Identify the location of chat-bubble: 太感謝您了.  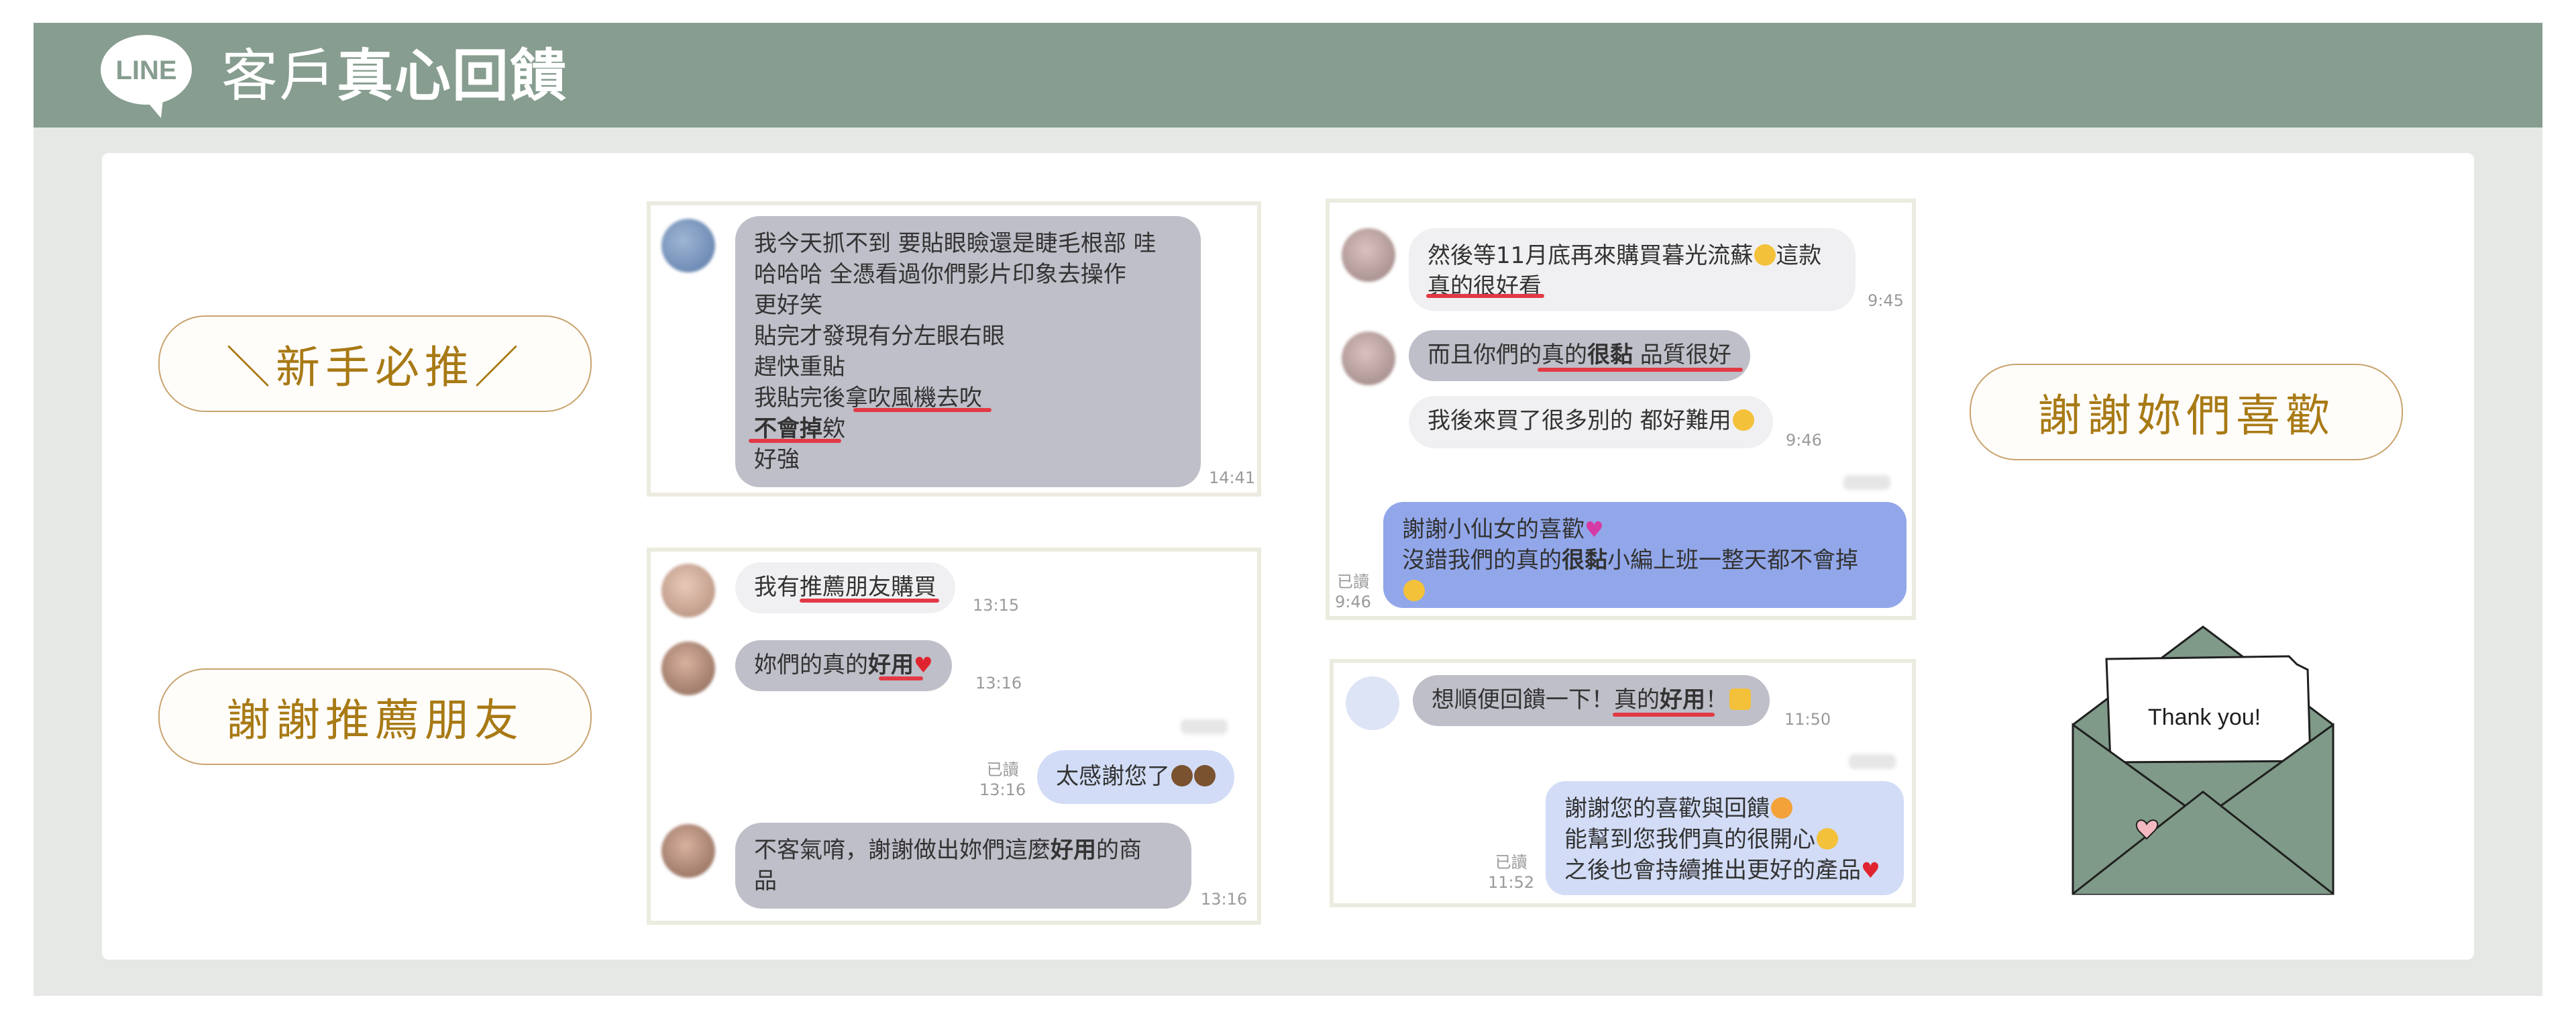
(1135, 777).